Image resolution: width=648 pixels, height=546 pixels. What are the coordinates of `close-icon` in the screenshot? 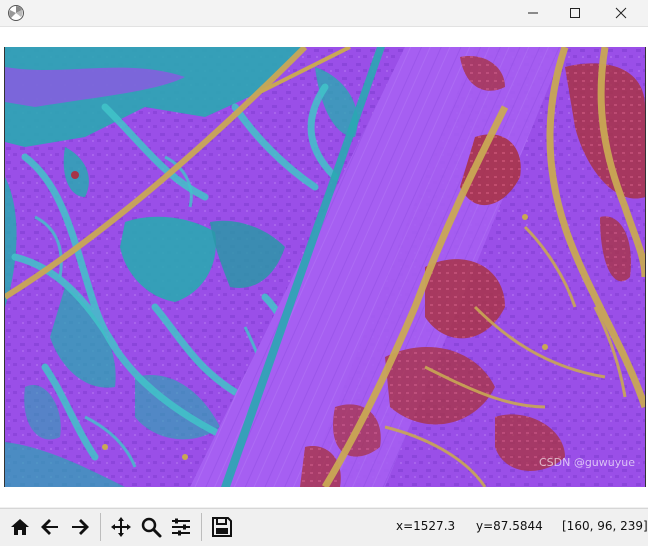 It's located at (621, 13).